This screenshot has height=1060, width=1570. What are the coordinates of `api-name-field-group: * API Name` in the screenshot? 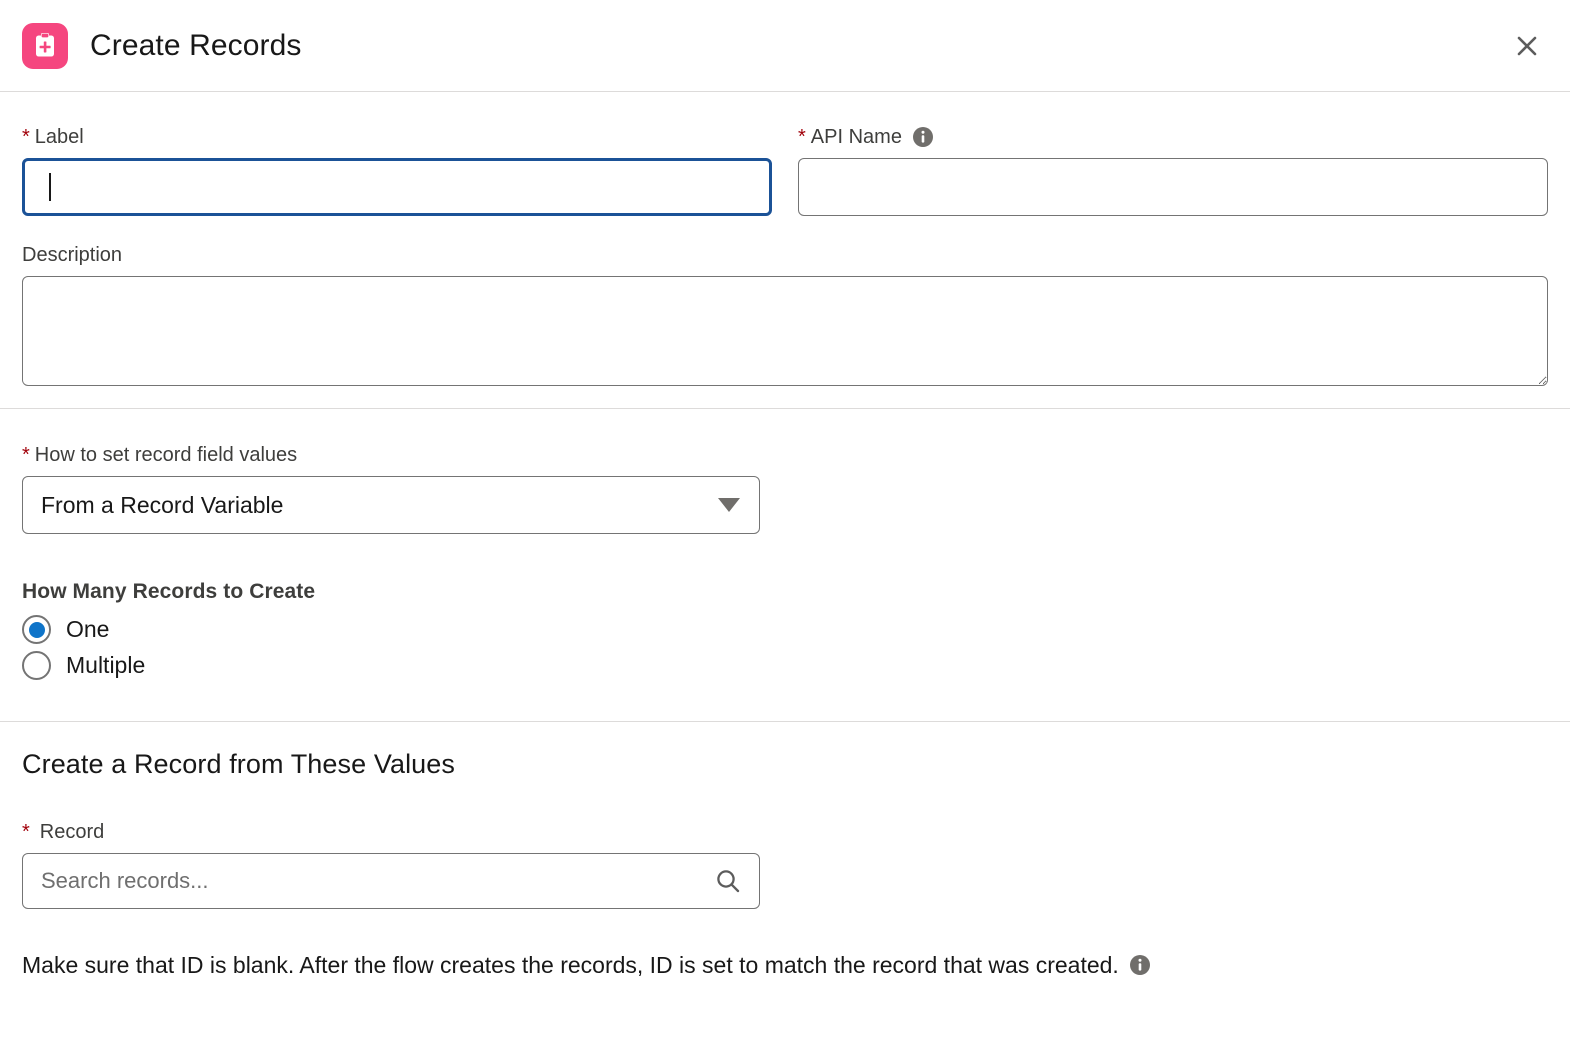 It's located at (1173, 170).